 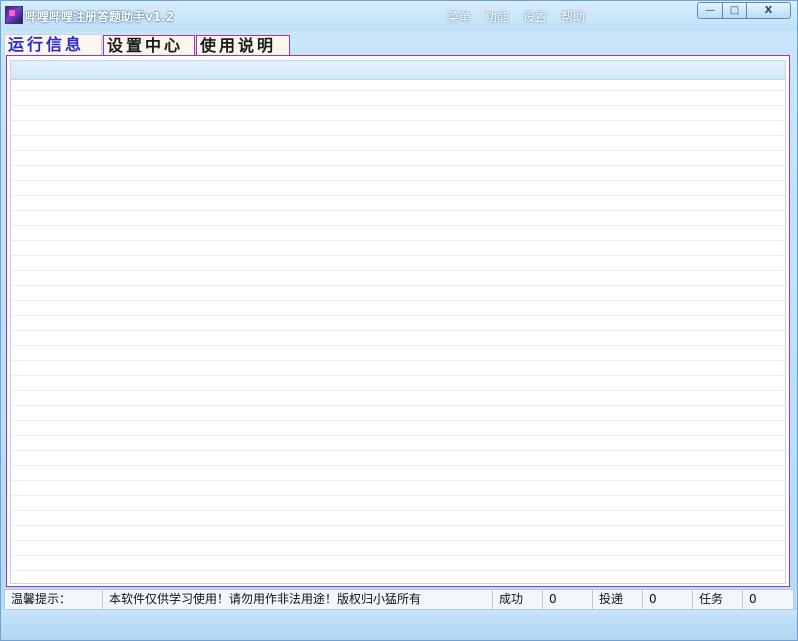 I want to click on status-delivered-value: 0, so click(x=668, y=599).